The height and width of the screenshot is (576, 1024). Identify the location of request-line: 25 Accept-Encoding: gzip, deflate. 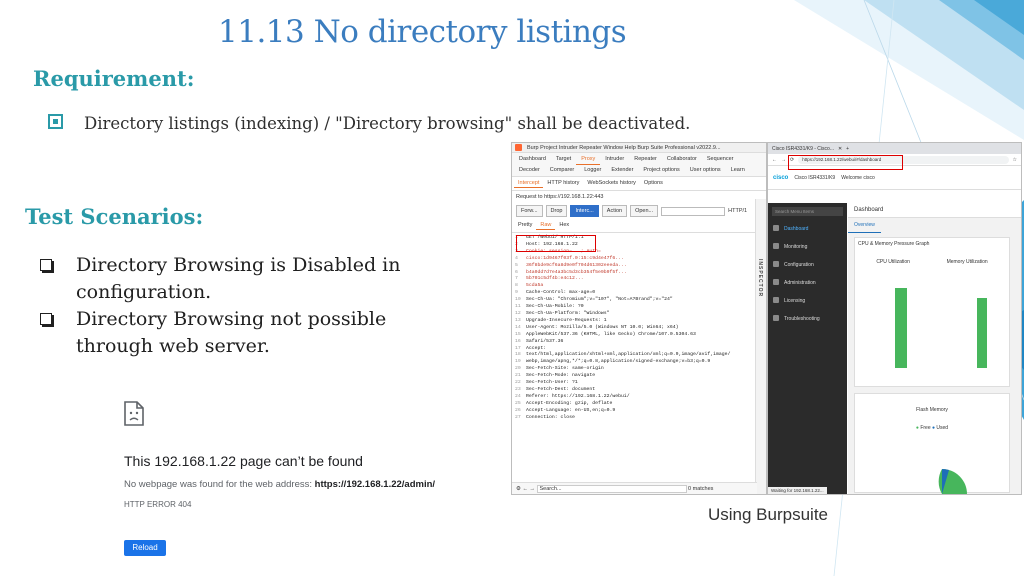
(638, 404).